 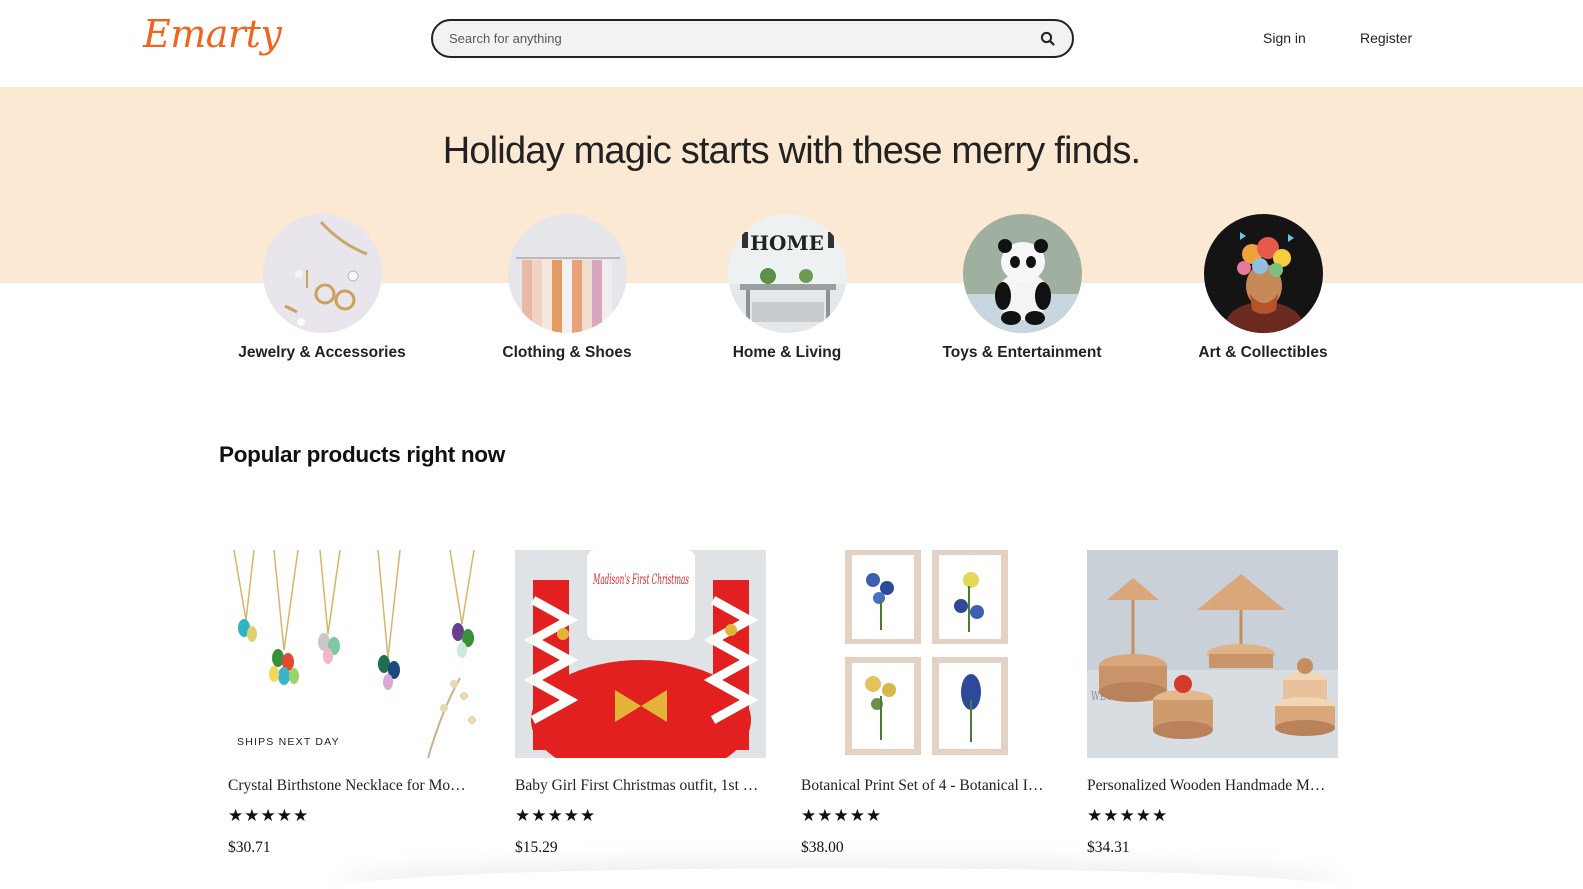 What do you see at coordinates (322, 352) in the screenshot?
I see `category-label: Jewelry & Accessories` at bounding box center [322, 352].